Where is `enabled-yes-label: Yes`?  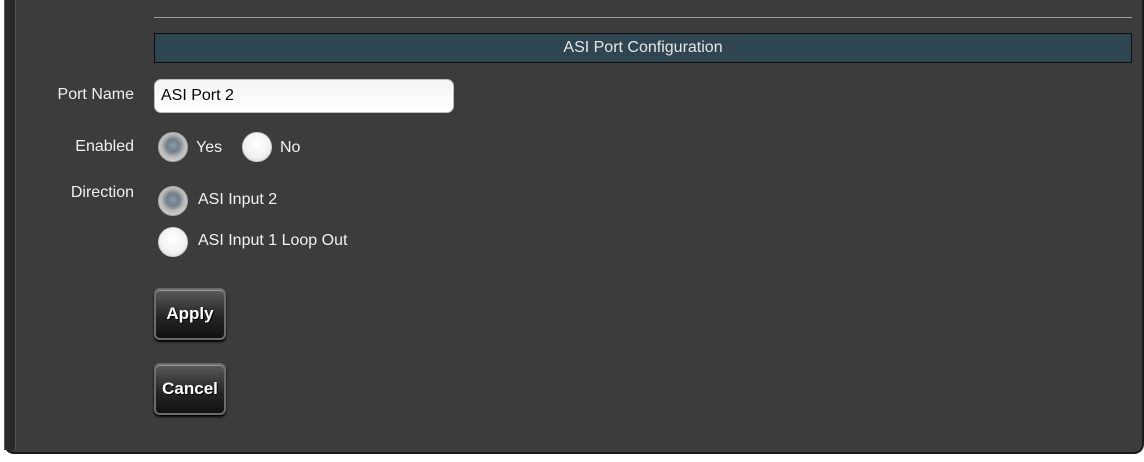 enabled-yes-label: Yes is located at coordinates (209, 147).